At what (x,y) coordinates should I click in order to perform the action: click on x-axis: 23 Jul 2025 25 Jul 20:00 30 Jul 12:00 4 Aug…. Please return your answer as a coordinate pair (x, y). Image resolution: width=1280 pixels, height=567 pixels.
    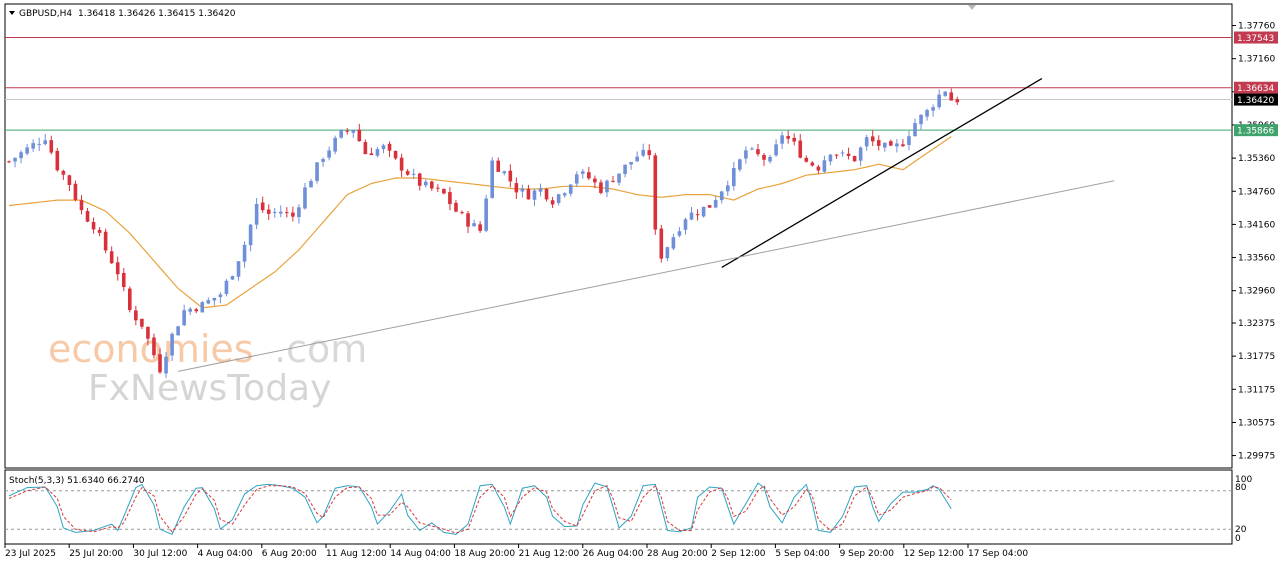
    Looking at the image, I should click on (516, 551).